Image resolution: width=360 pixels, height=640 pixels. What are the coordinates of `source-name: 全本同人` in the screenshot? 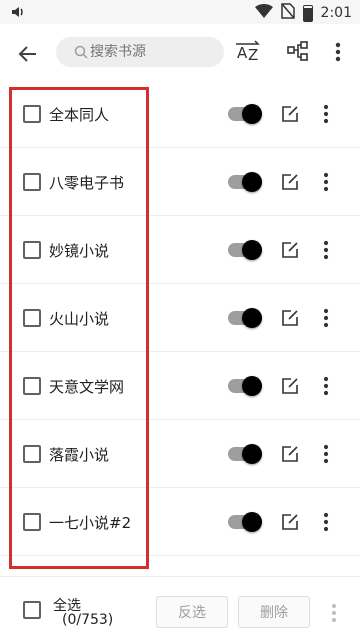 It's located at (79, 115).